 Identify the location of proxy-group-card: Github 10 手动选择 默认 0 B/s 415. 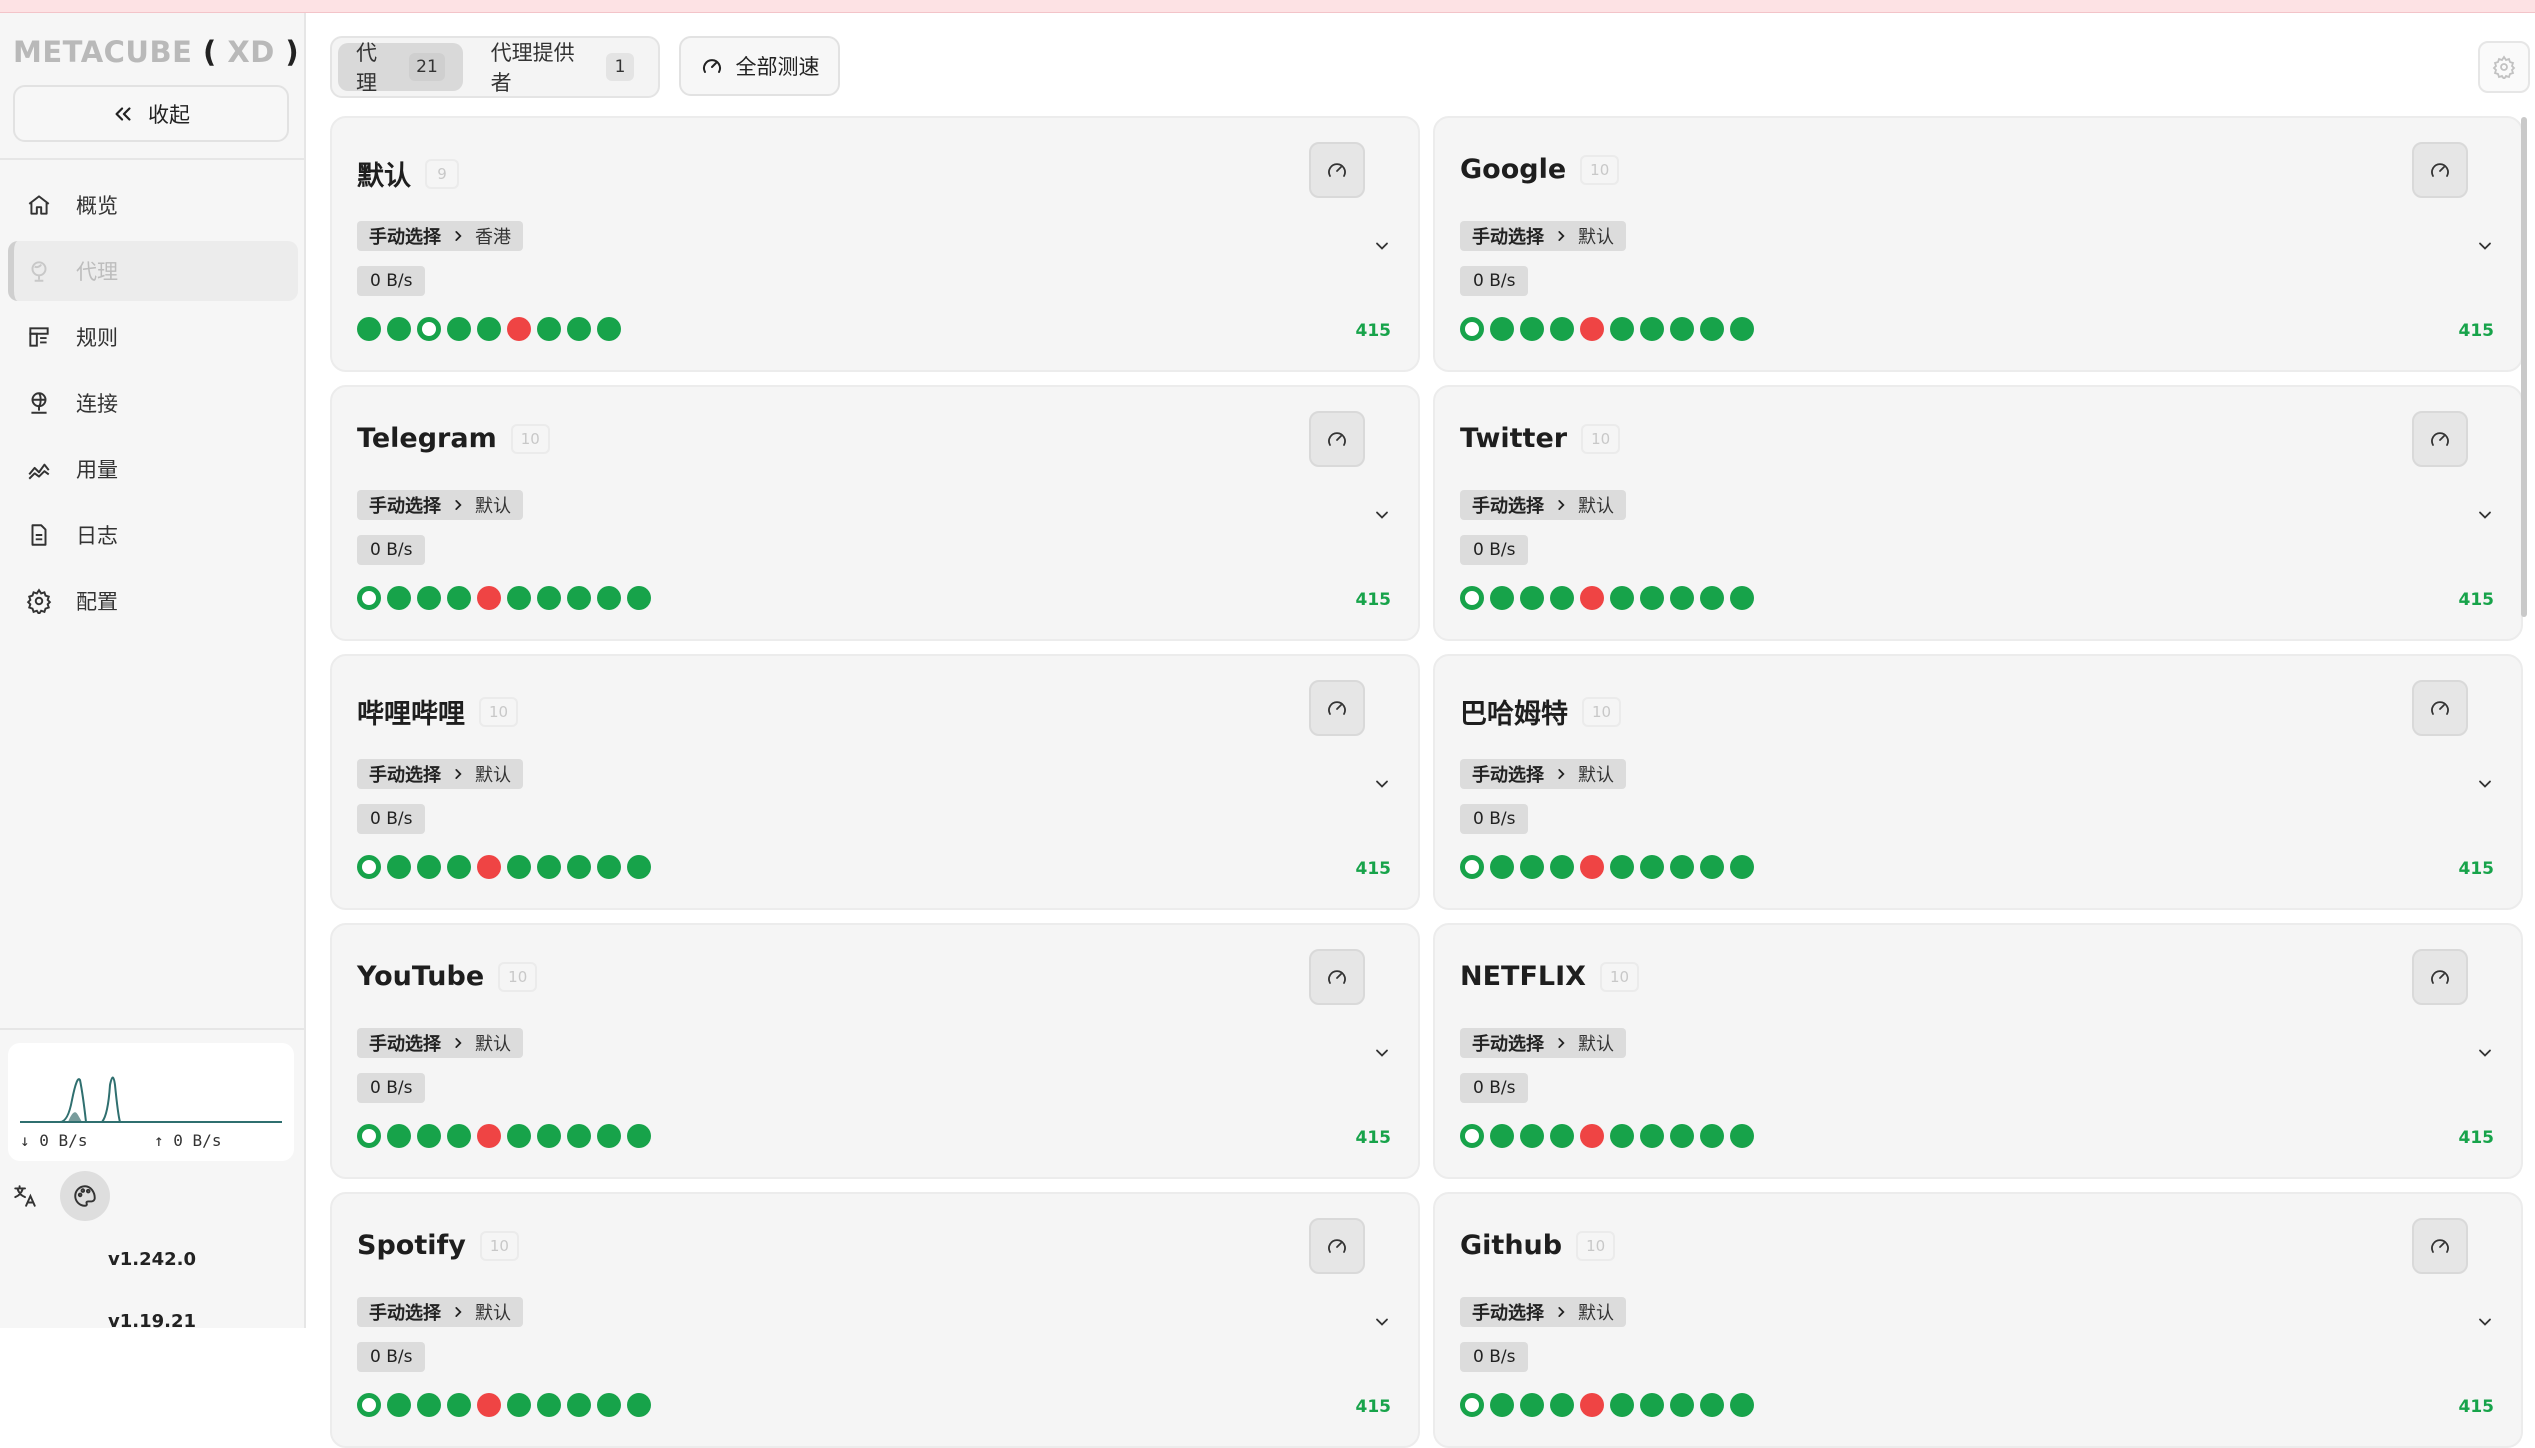
(1978, 1320).